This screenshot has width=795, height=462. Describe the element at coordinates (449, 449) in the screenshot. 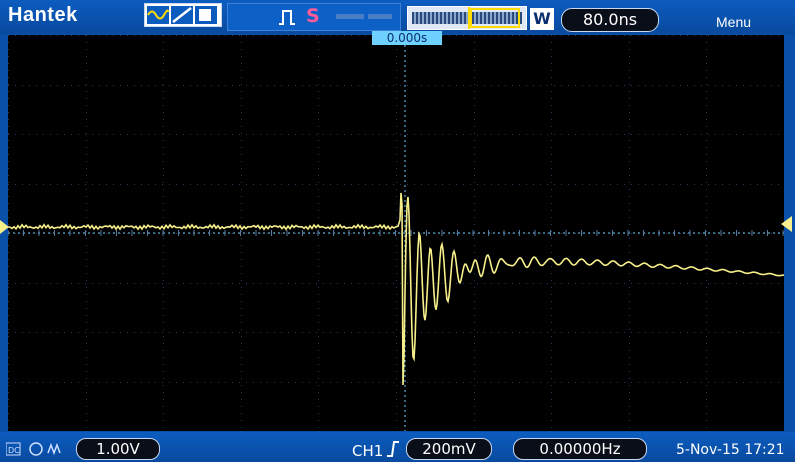

I see `trigger-level-readout: 200mV` at that location.